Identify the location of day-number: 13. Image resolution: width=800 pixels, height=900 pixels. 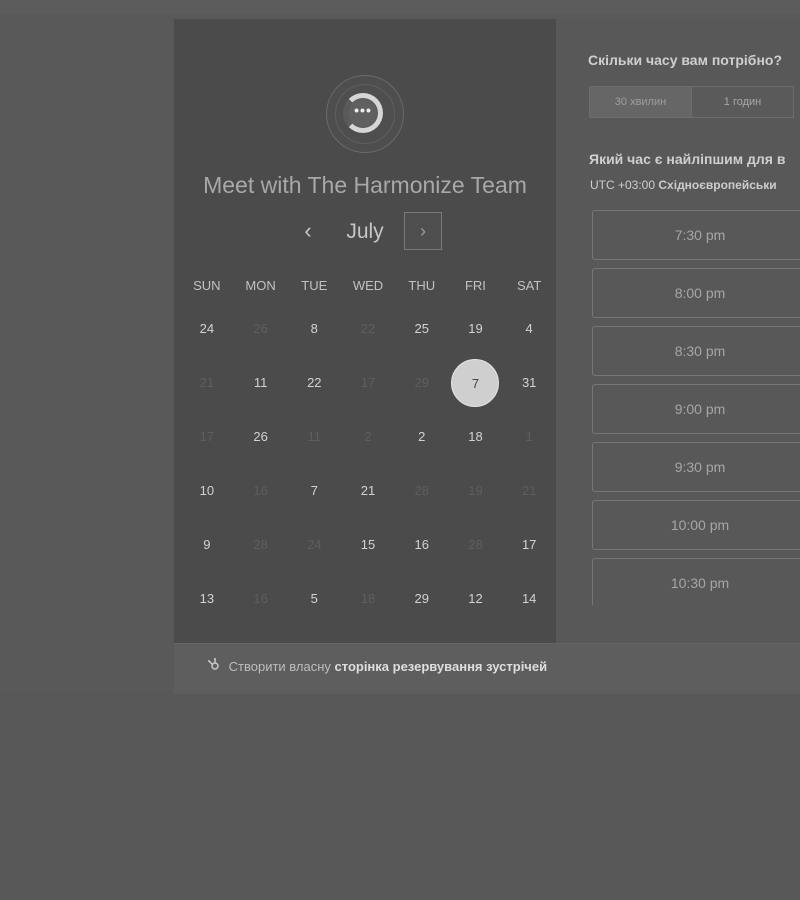
(207, 598).